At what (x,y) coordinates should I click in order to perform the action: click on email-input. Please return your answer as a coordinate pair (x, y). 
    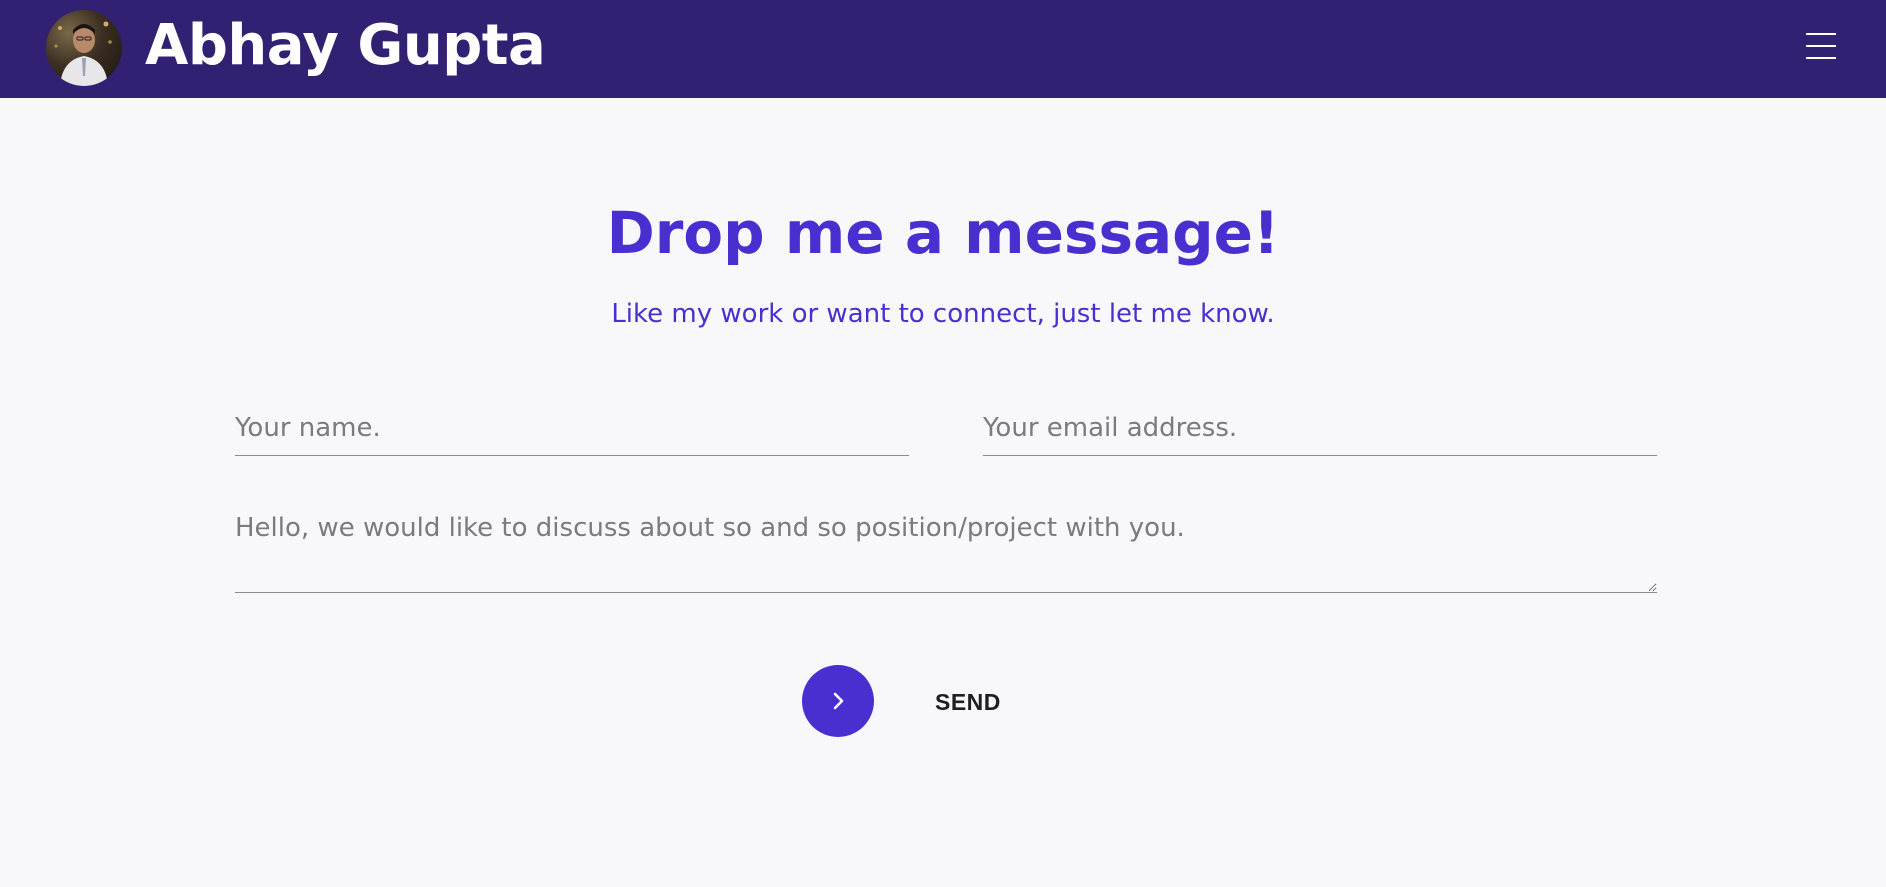
    Looking at the image, I should click on (1320, 428).